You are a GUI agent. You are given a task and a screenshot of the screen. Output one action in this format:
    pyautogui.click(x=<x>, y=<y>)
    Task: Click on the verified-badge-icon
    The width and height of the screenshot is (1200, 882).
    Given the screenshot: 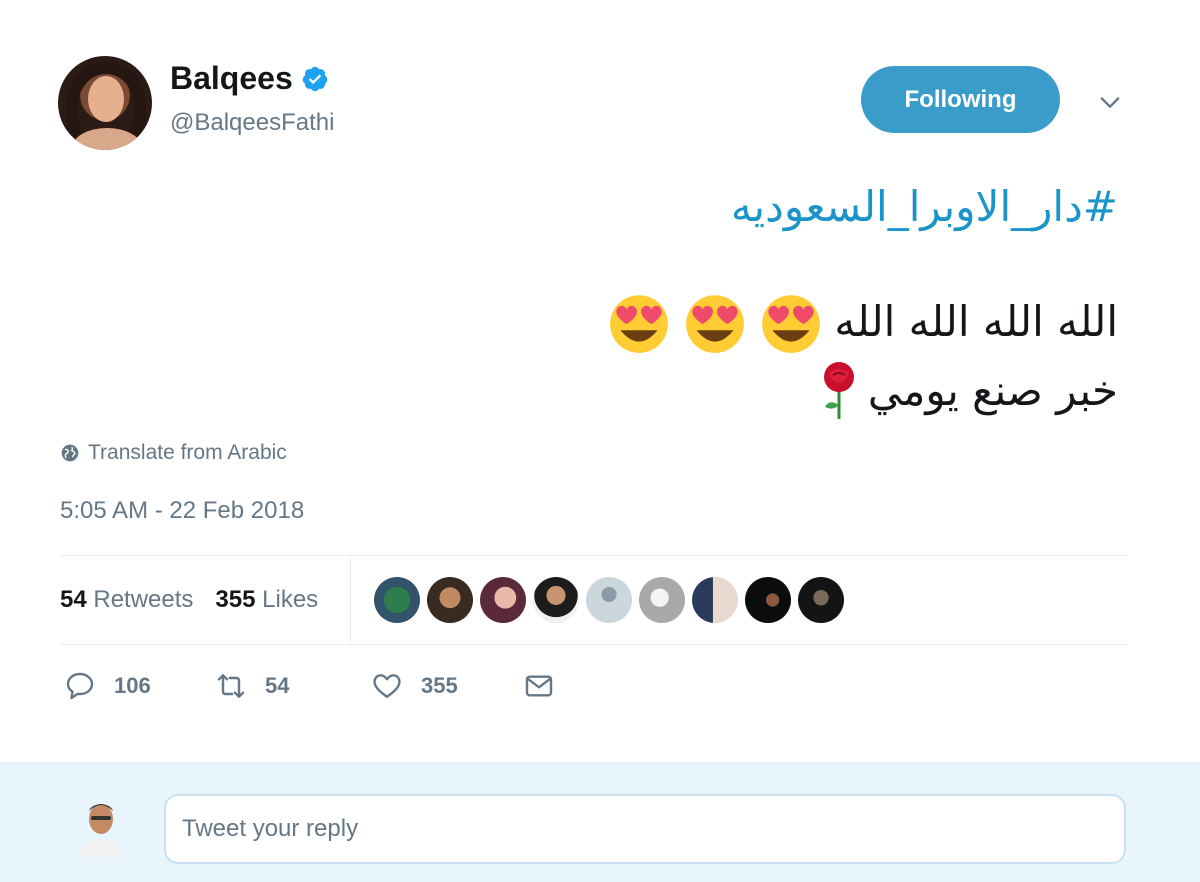 What is the action you would take?
    pyautogui.click(x=314, y=78)
    